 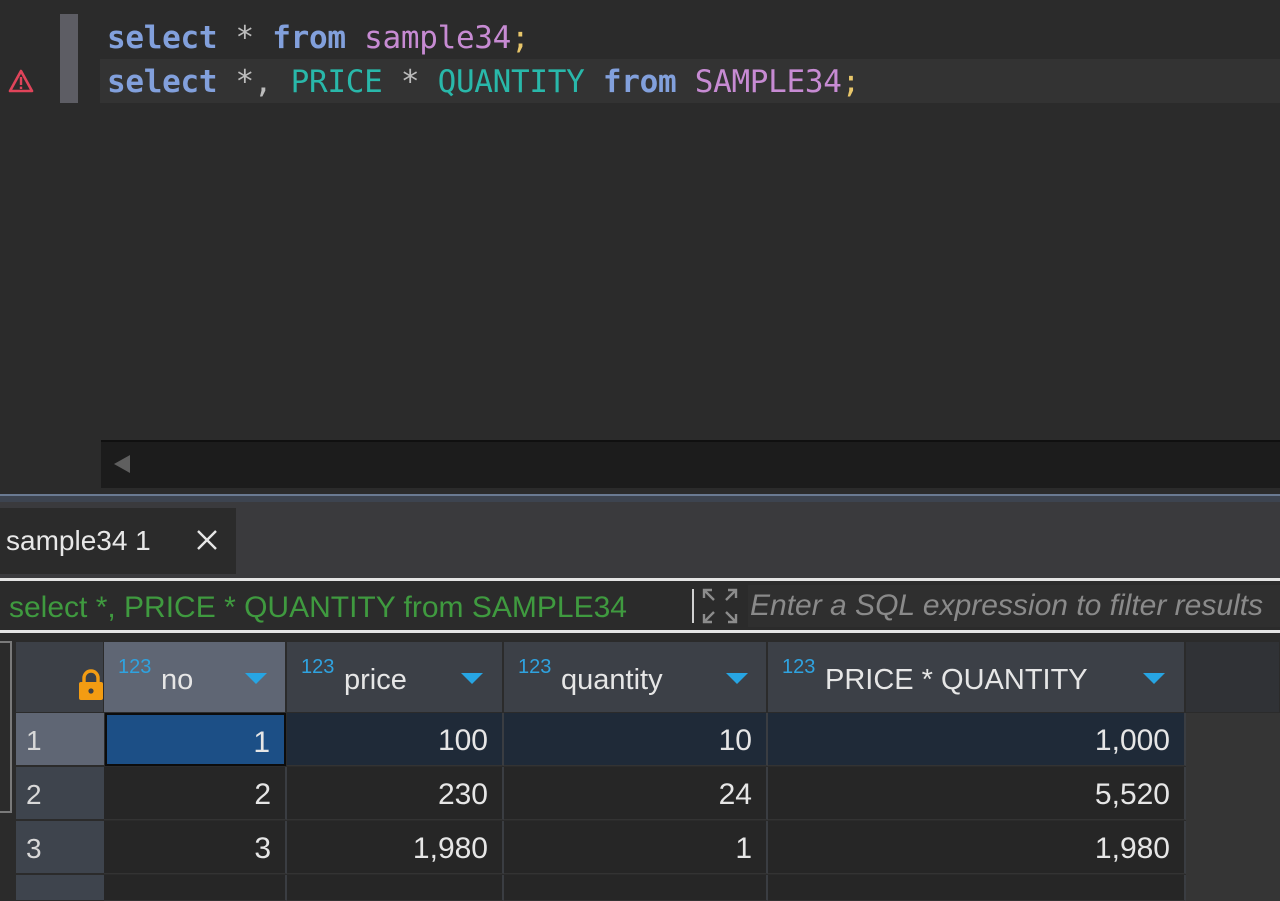 What do you see at coordinates (977, 739) in the screenshot?
I see `table-cell: 1,000` at bounding box center [977, 739].